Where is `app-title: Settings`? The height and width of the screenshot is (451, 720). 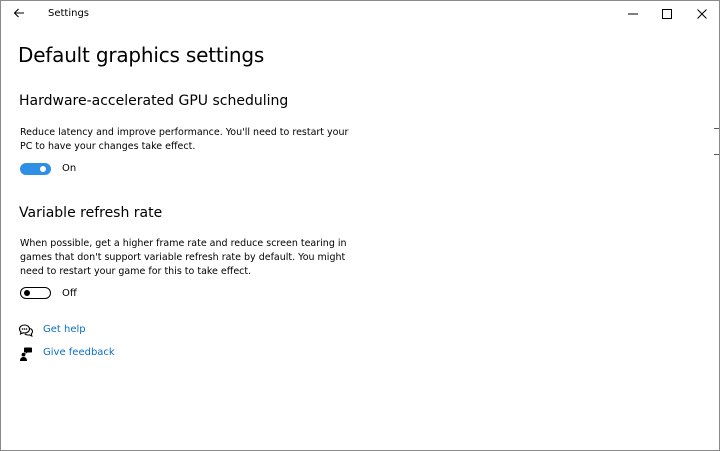
app-title: Settings is located at coordinates (69, 13).